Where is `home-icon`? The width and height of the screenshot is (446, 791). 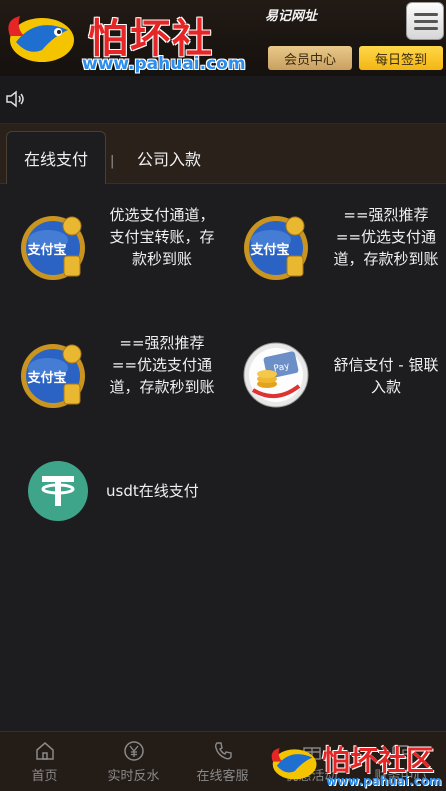 home-icon is located at coordinates (45, 751).